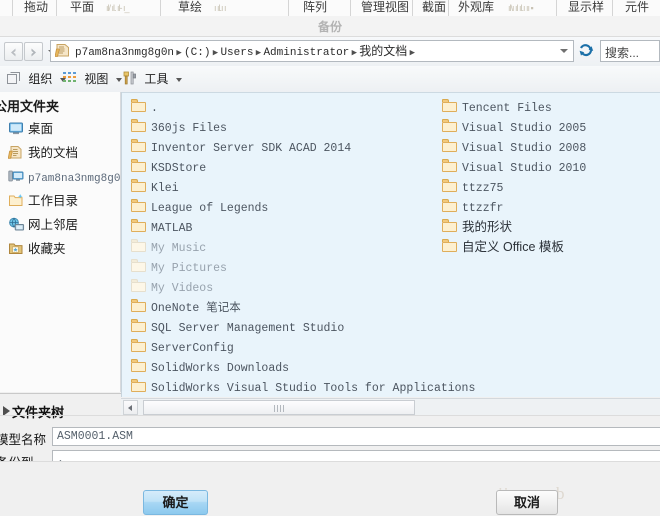 The image size is (660, 516). I want to click on file-name: League of Legends, so click(210, 208).